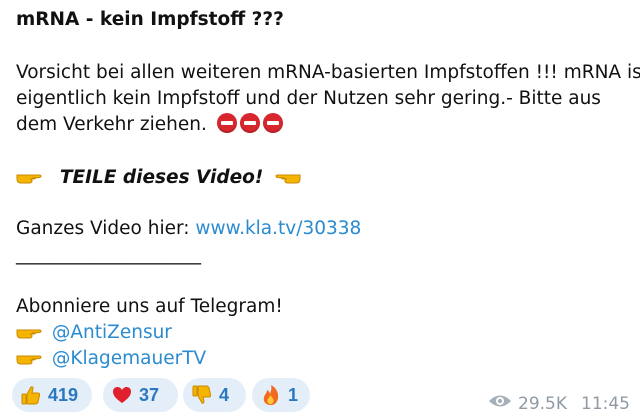 The width and height of the screenshot is (640, 420). Describe the element at coordinates (542, 403) in the screenshot. I see `view-count: 29.5K` at that location.